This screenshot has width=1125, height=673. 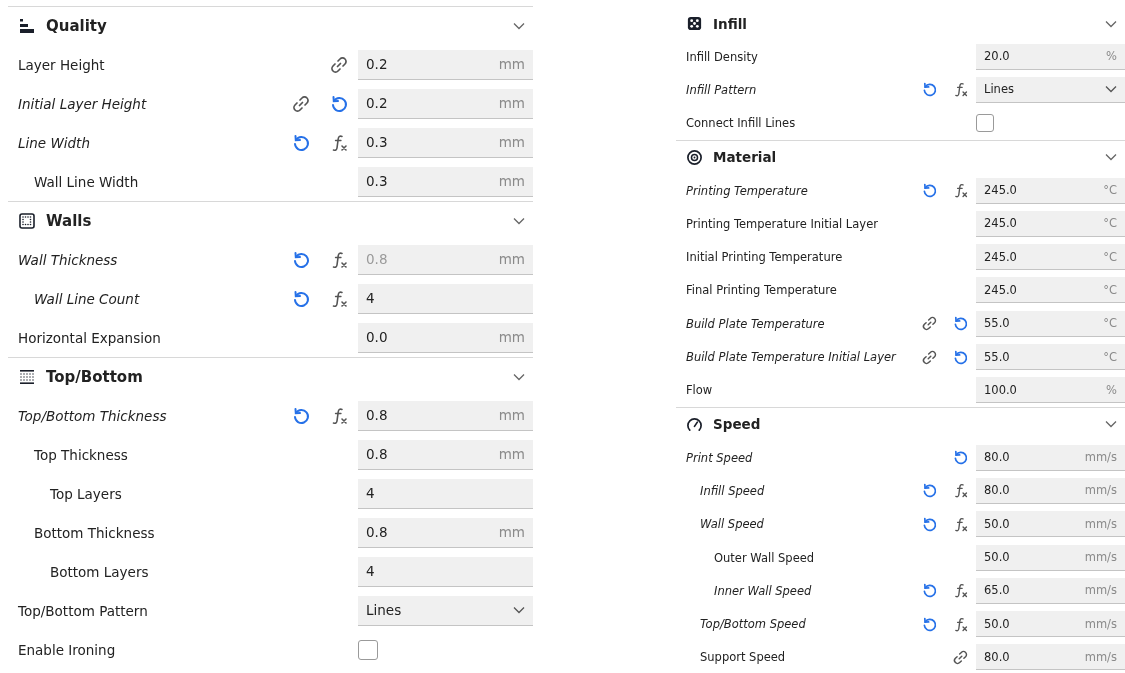 What do you see at coordinates (1050, 590) in the screenshot?
I see `input-field: 65.0 mm/s` at bounding box center [1050, 590].